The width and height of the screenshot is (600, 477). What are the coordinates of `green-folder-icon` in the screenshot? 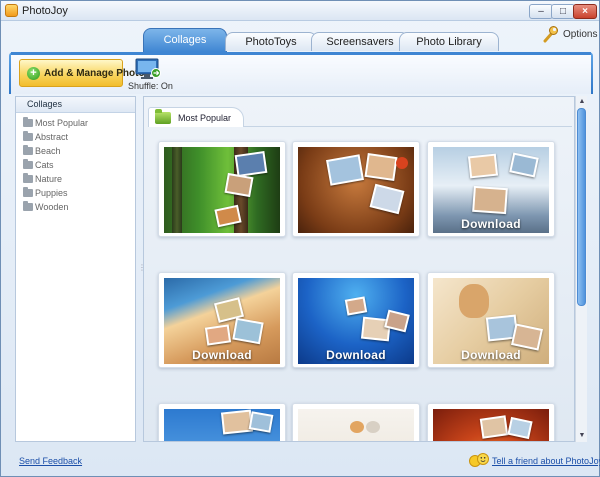 It's located at (163, 116).